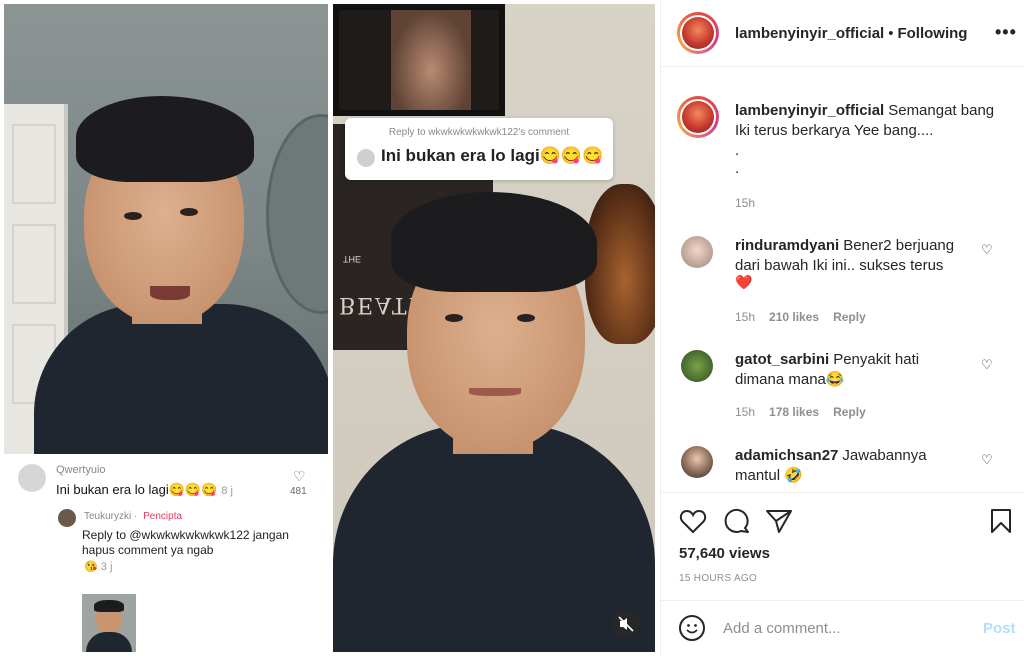 This screenshot has height=656, width=1024. I want to click on video-thumbnail, so click(109, 617).